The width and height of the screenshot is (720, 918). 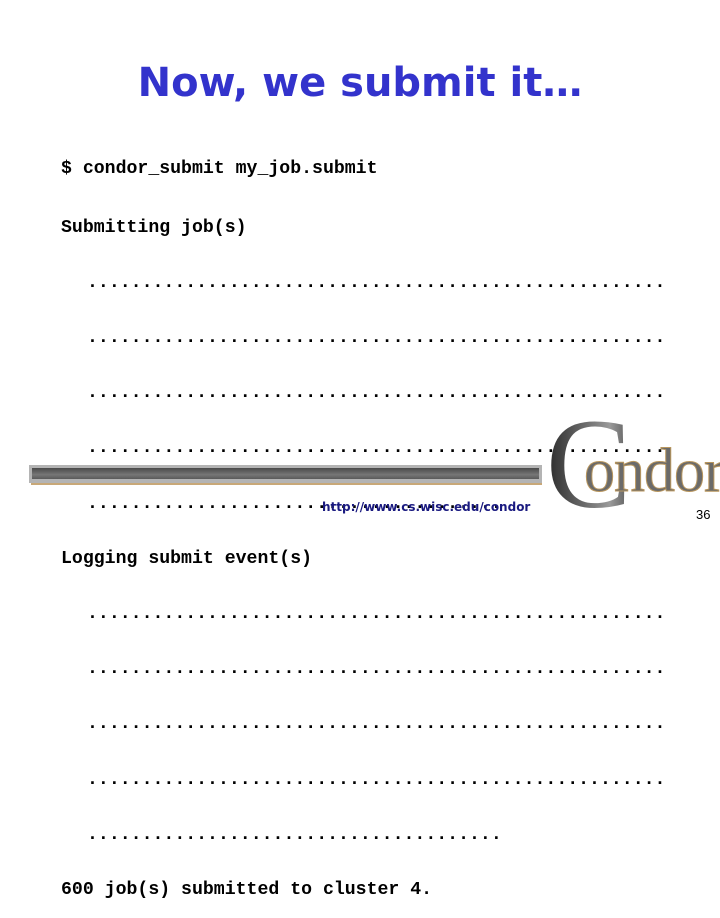 What do you see at coordinates (652, 471) in the screenshot?
I see `logo-wordmark: ondor` at bounding box center [652, 471].